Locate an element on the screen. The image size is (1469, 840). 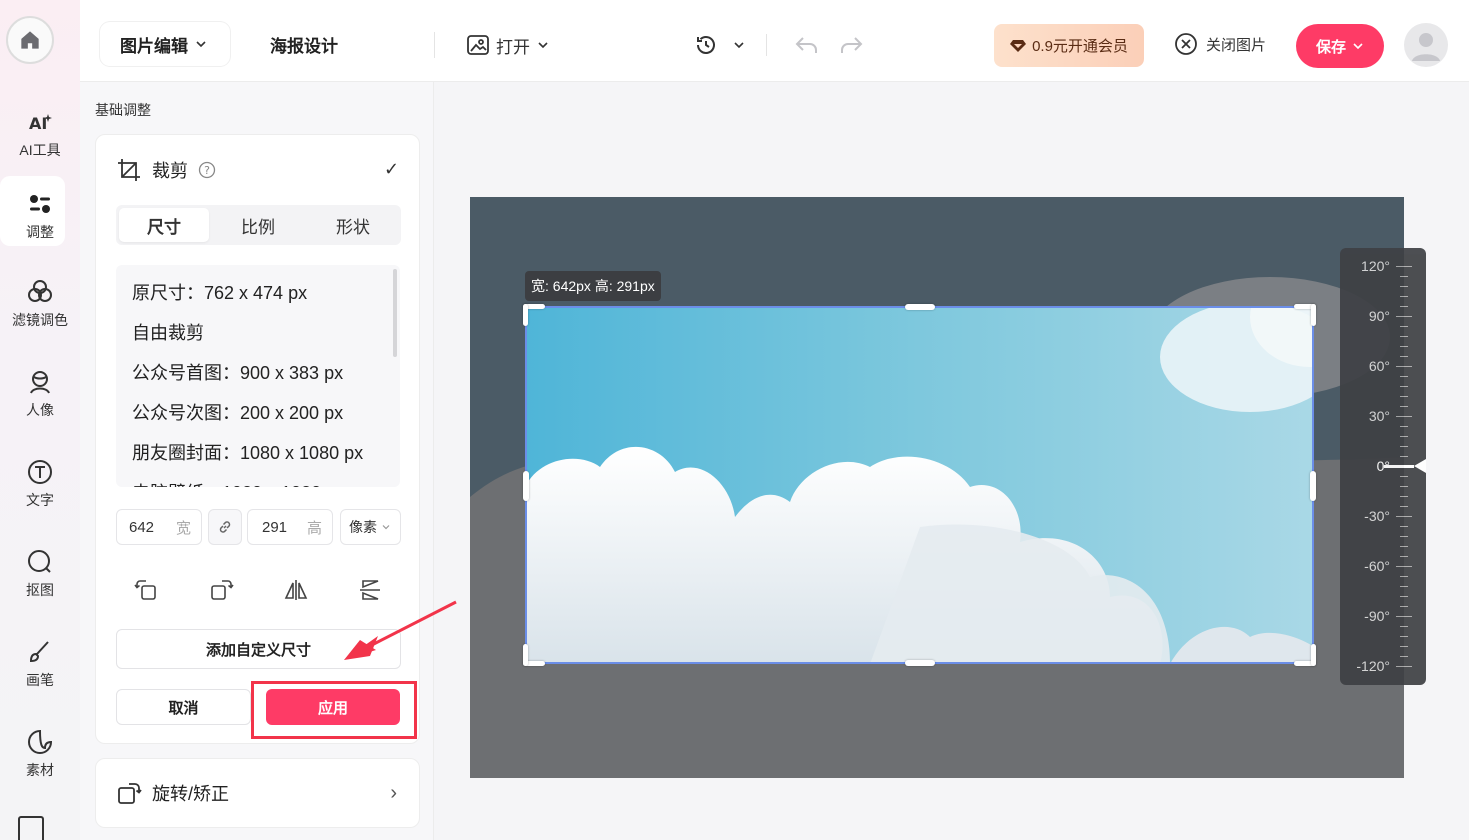
rail-ai-tools: AI AI工具 is located at coordinates (40, 134).